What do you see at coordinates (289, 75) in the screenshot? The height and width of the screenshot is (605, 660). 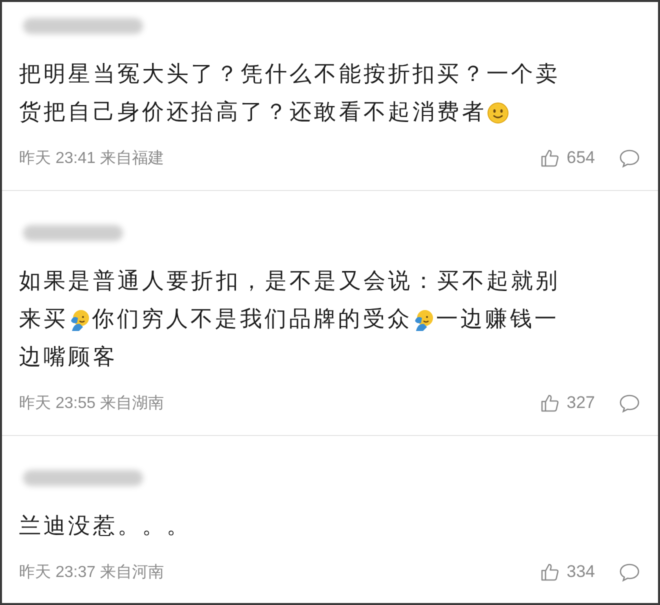 I see `comment-text: 把明星当冤大头了？凭什么不能按折扣买？一个卖` at bounding box center [289, 75].